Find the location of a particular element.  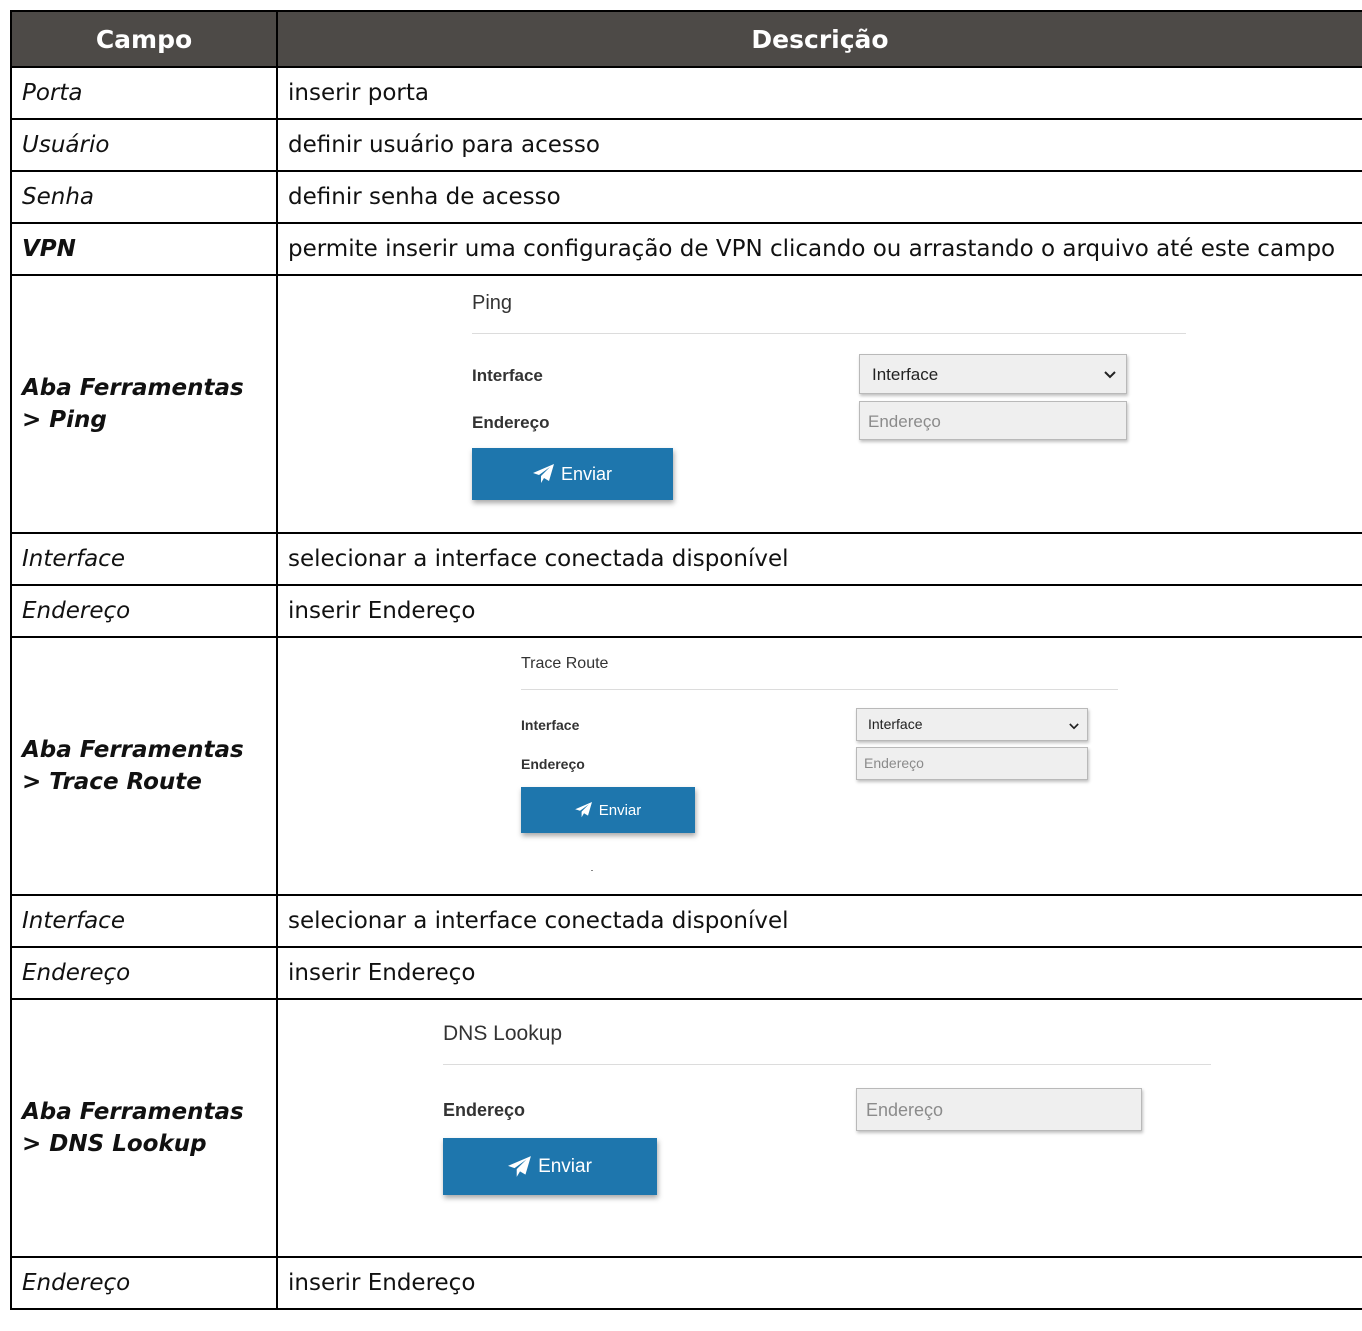

header-campo: Campo is located at coordinates (144, 39).